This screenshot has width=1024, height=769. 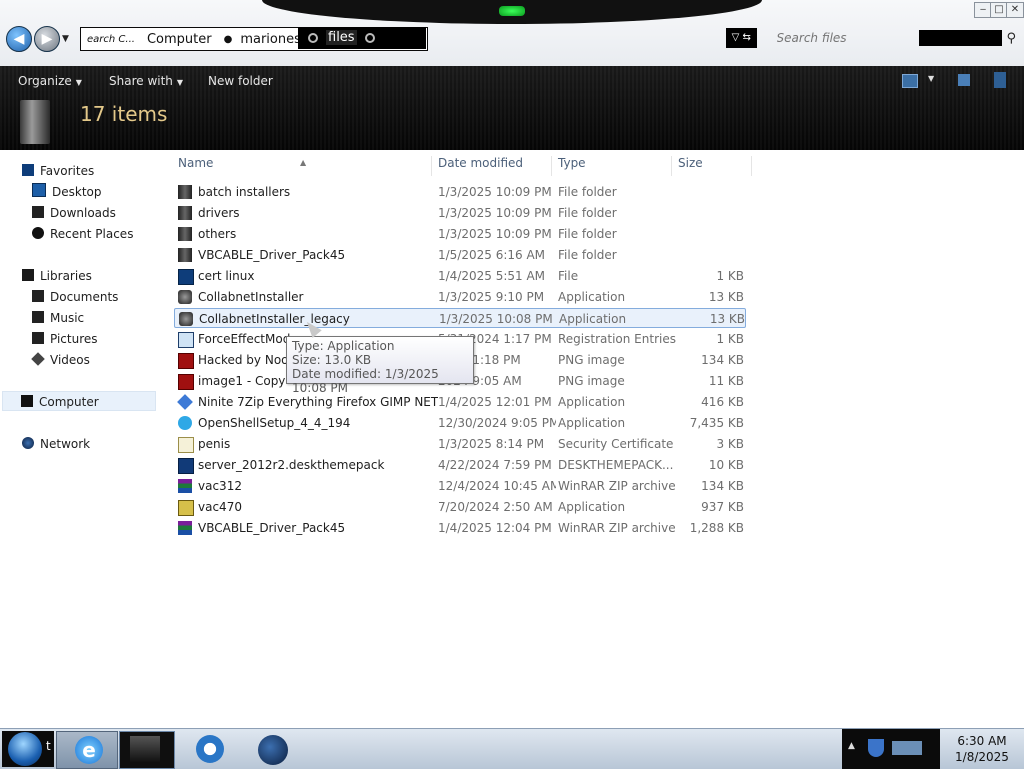 I want to click on file-date-modified: 12/4/2024 10:45 AM, so click(x=497, y=486).